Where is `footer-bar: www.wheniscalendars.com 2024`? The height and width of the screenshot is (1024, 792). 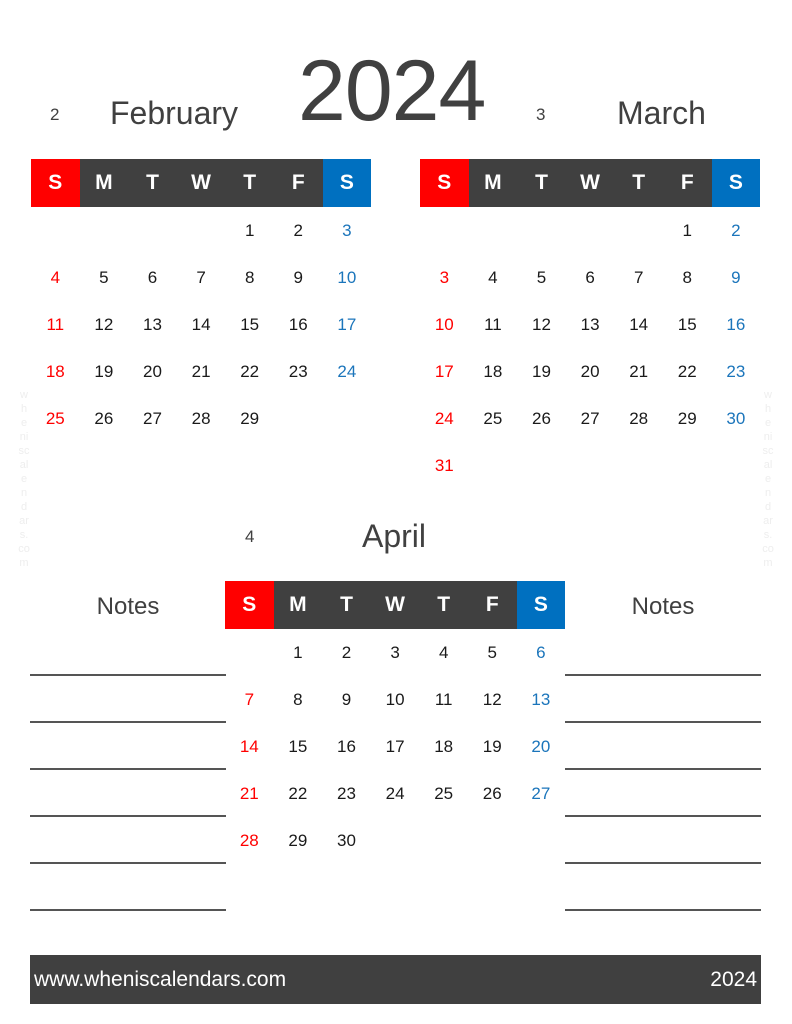
footer-bar: www.wheniscalendars.com 2024 is located at coordinates (395, 979).